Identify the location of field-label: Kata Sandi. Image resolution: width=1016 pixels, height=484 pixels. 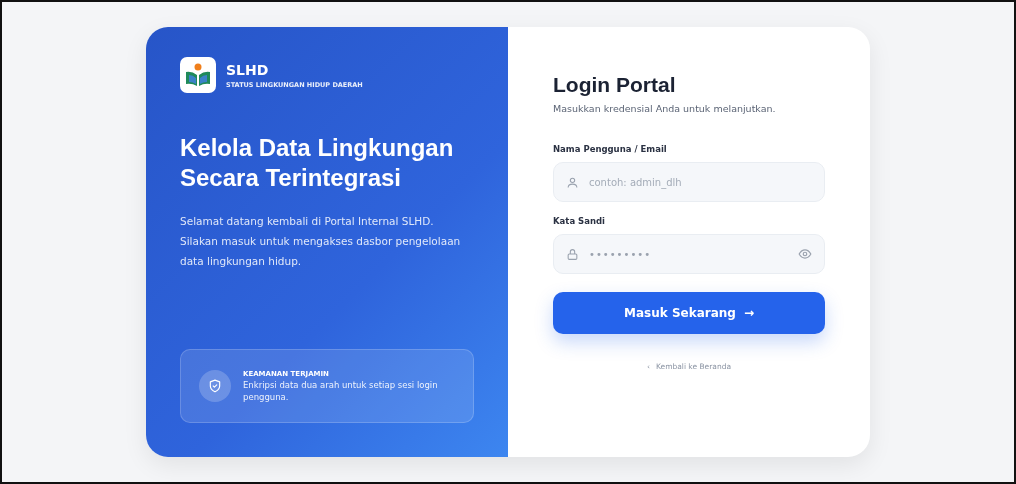
(579, 221).